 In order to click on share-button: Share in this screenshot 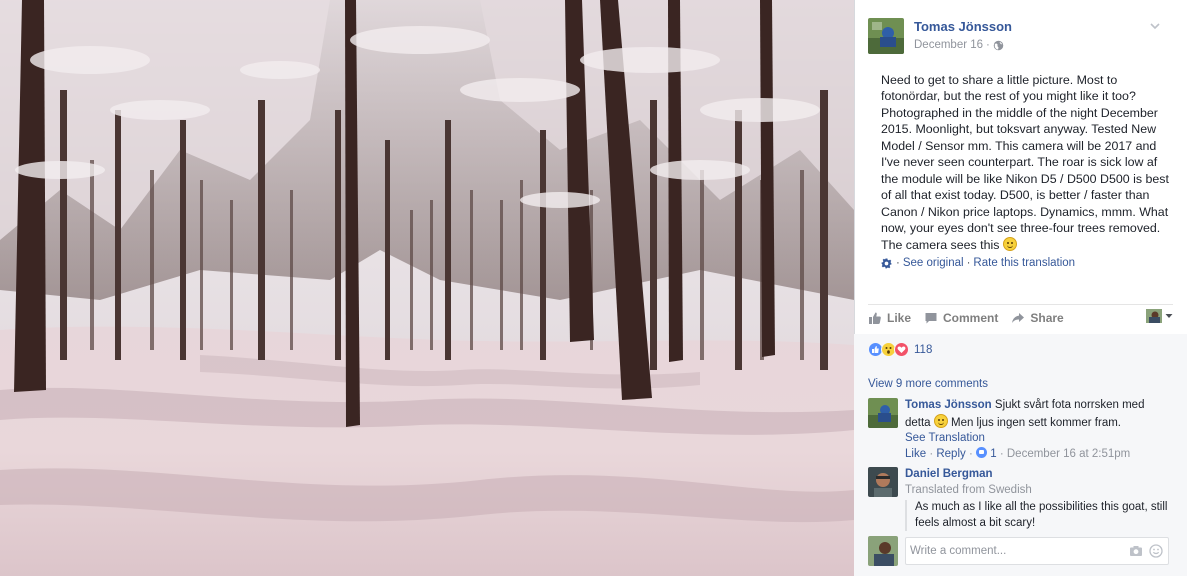, I will do `click(1037, 318)`.